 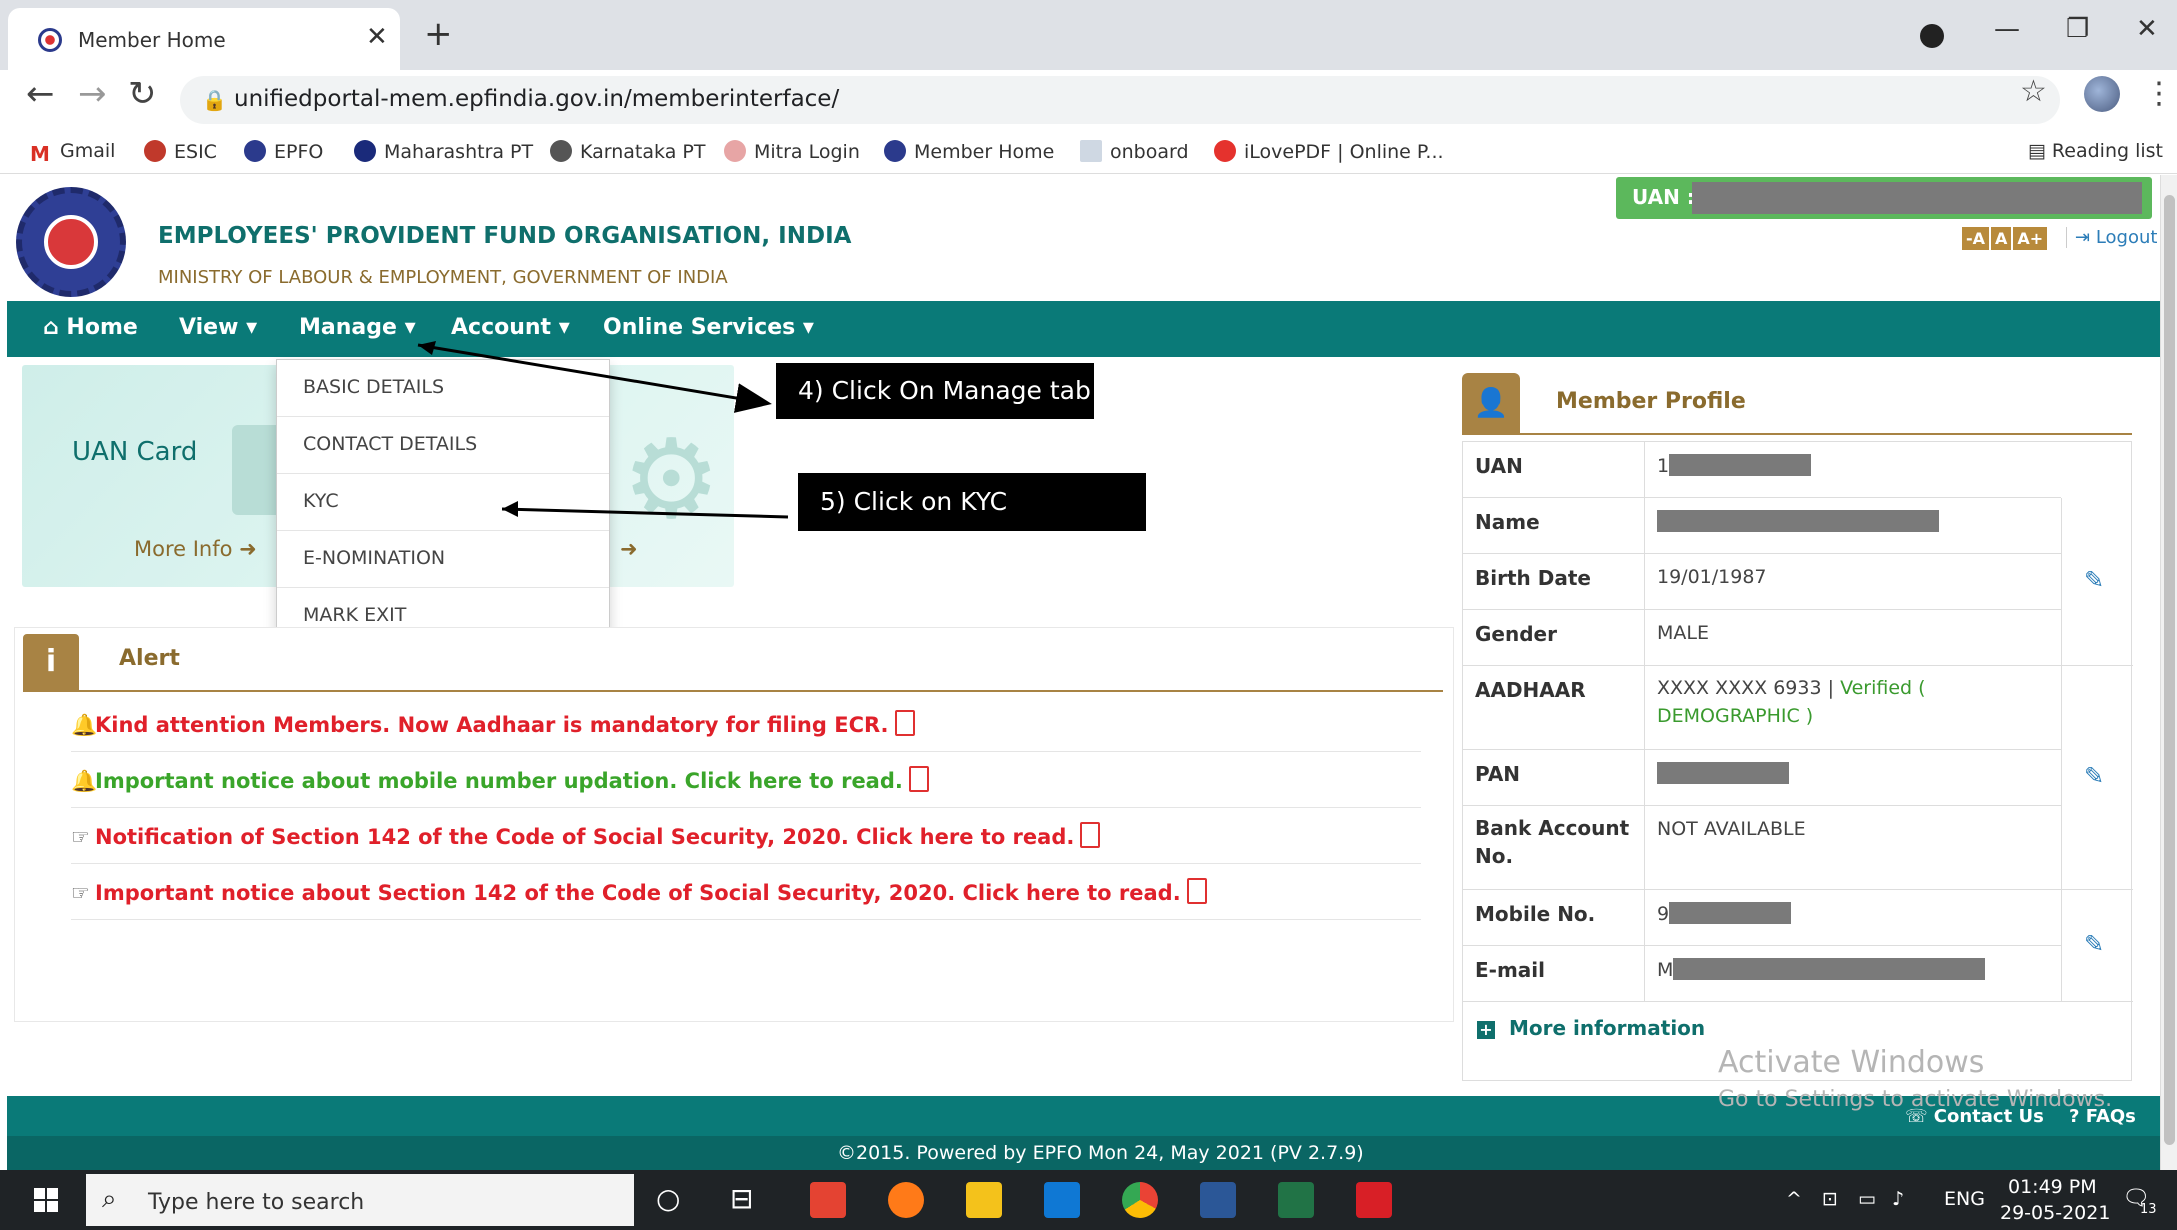 What do you see at coordinates (443, 151) in the screenshot?
I see `bookmark-maharashtra-pt: Maharashtra PT` at bounding box center [443, 151].